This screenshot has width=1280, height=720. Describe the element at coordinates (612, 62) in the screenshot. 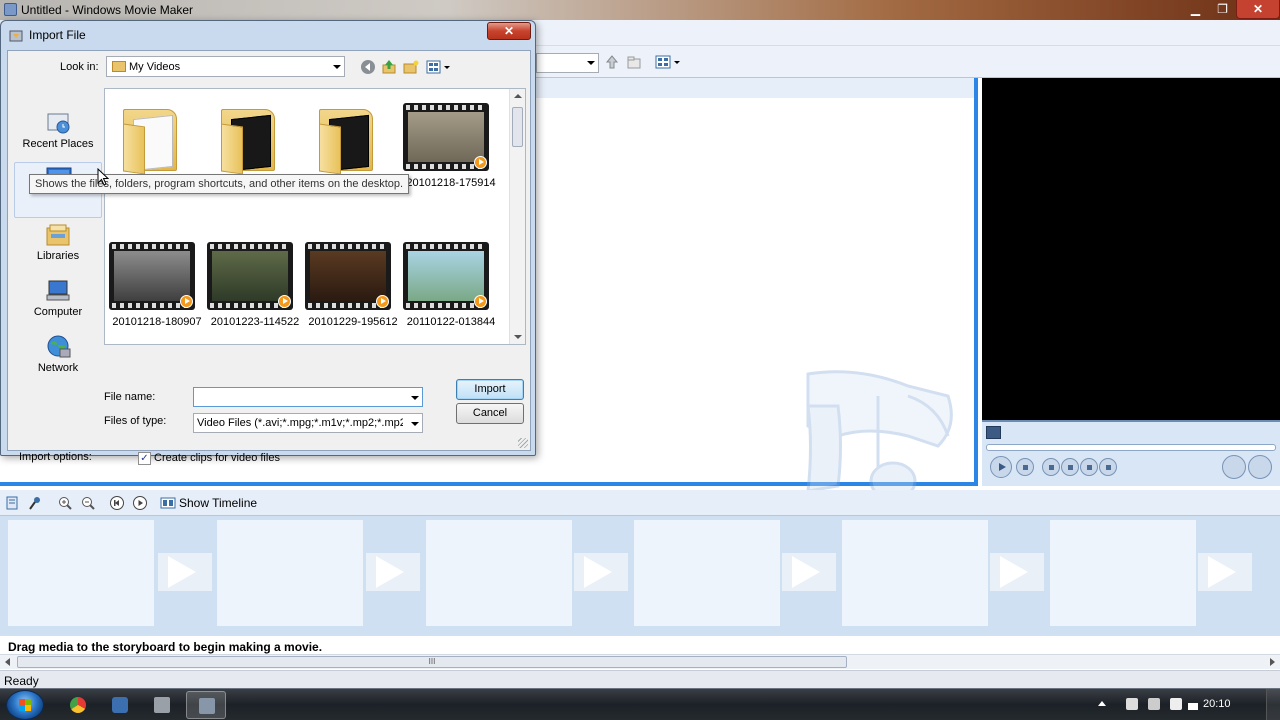

I see `up-level-icon` at that location.